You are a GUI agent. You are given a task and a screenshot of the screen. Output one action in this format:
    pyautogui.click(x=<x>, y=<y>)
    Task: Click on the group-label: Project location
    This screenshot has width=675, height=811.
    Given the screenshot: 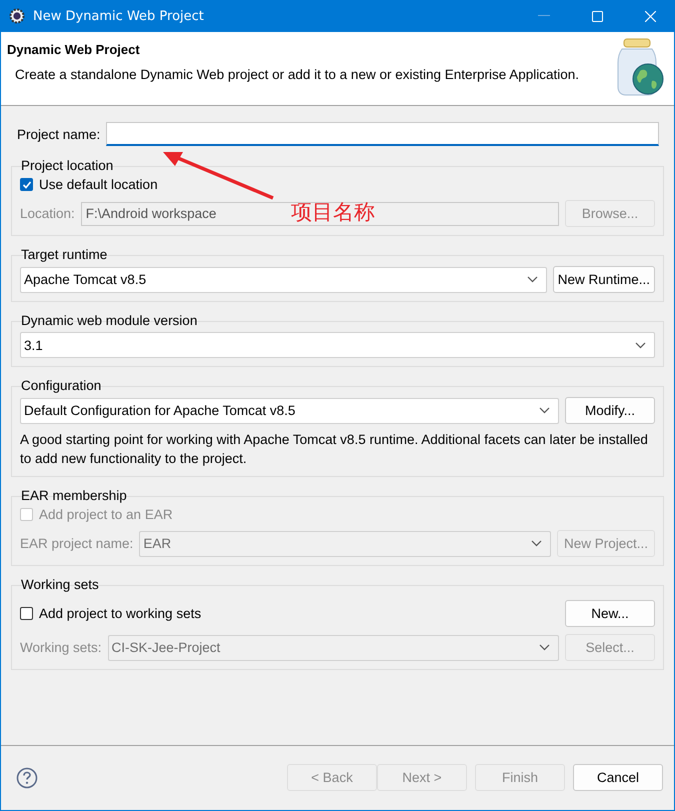 What is the action you would take?
    pyautogui.click(x=67, y=165)
    